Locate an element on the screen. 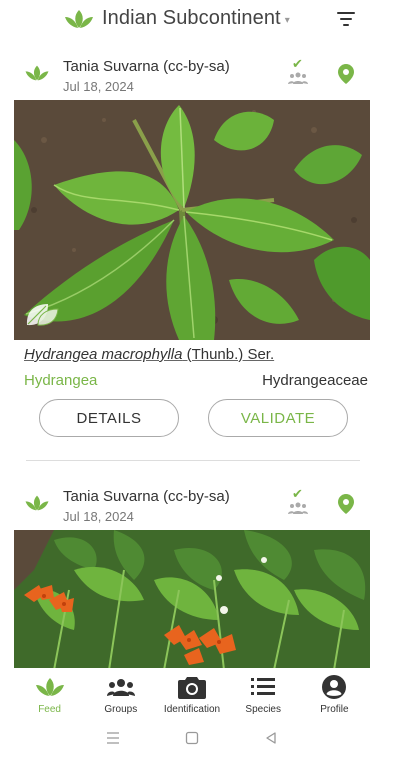 Image resolution: width=409 pixels, height=766 pixels. home-icon is located at coordinates (192, 740).